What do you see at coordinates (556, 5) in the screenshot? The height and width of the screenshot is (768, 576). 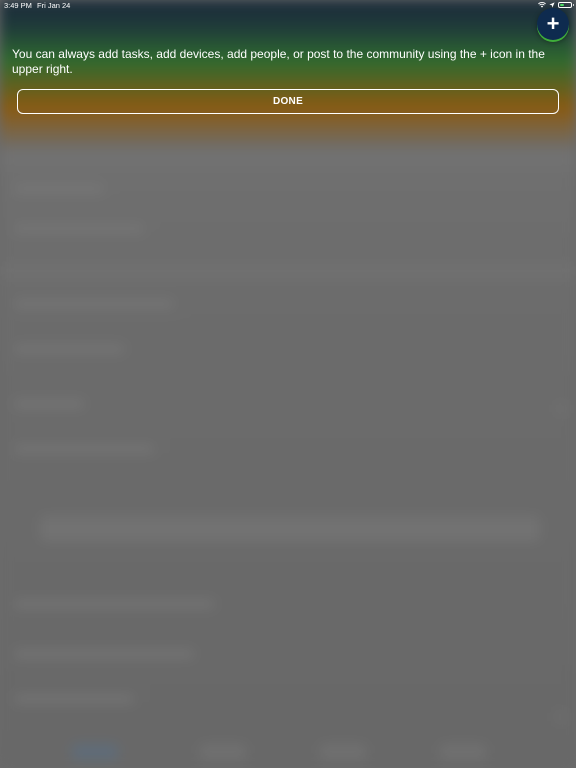 I see `status-icons` at bounding box center [556, 5].